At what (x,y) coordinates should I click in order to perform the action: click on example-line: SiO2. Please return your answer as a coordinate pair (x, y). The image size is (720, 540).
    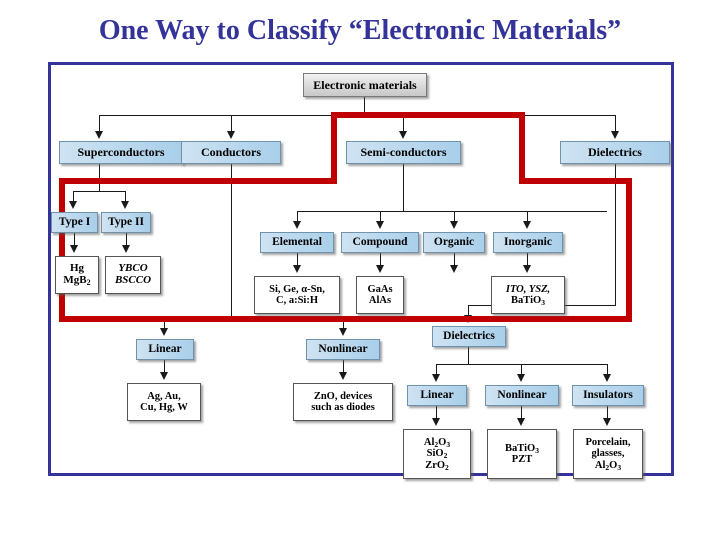
    Looking at the image, I should click on (437, 454).